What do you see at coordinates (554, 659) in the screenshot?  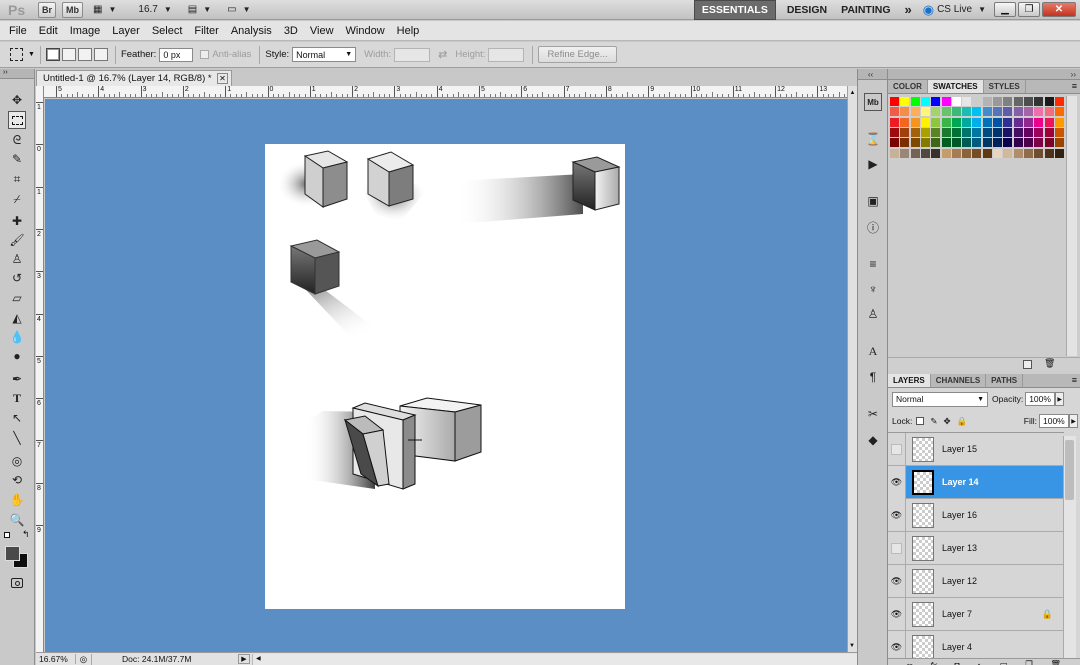 I see `horizontal-scrollbar: ◀` at bounding box center [554, 659].